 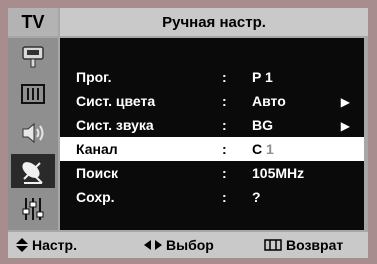 I want to click on menu-title: Ручная настр., so click(x=214, y=22).